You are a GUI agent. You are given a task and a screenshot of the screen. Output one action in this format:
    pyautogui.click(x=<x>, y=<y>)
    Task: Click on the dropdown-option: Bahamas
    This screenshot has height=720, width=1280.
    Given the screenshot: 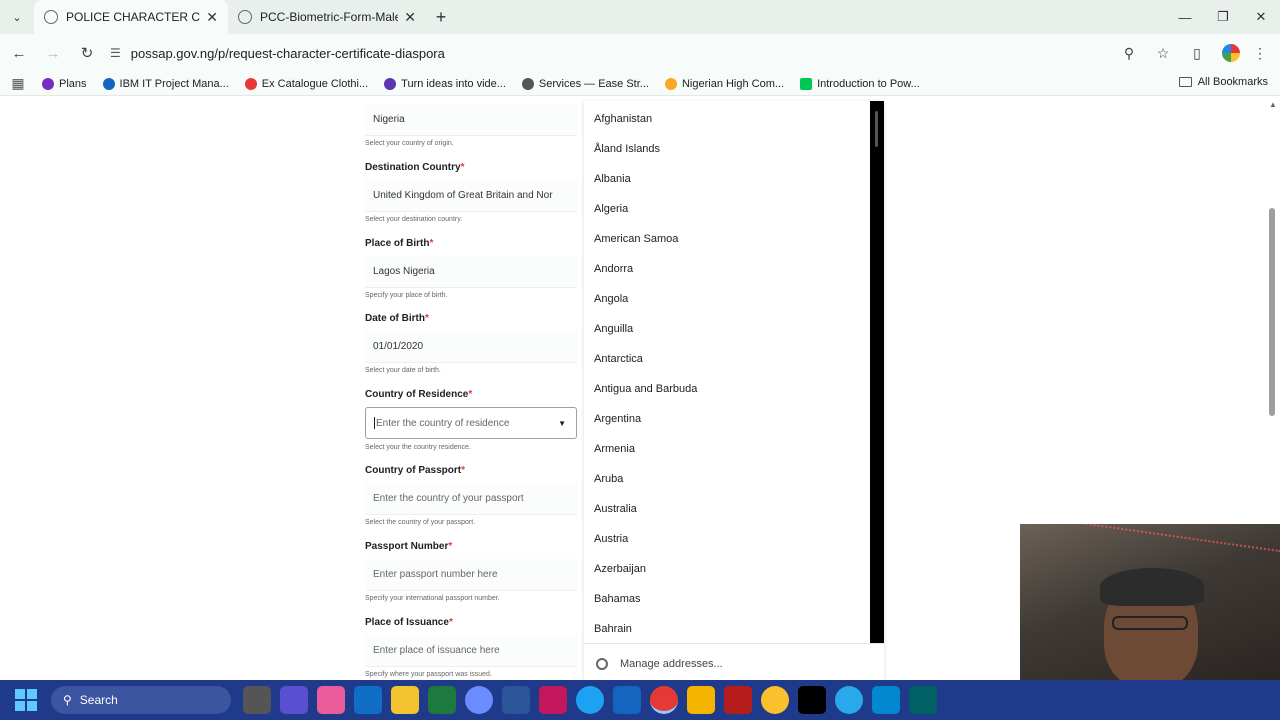 What is the action you would take?
    pyautogui.click(x=617, y=599)
    